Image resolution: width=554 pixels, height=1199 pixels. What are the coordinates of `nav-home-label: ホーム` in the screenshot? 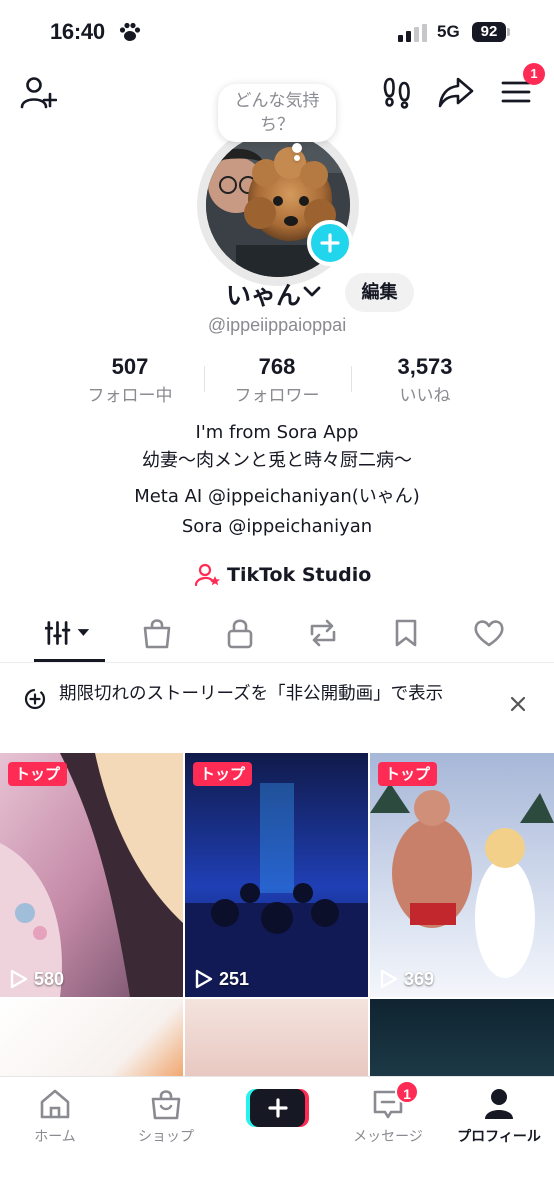 It's located at (55, 1137).